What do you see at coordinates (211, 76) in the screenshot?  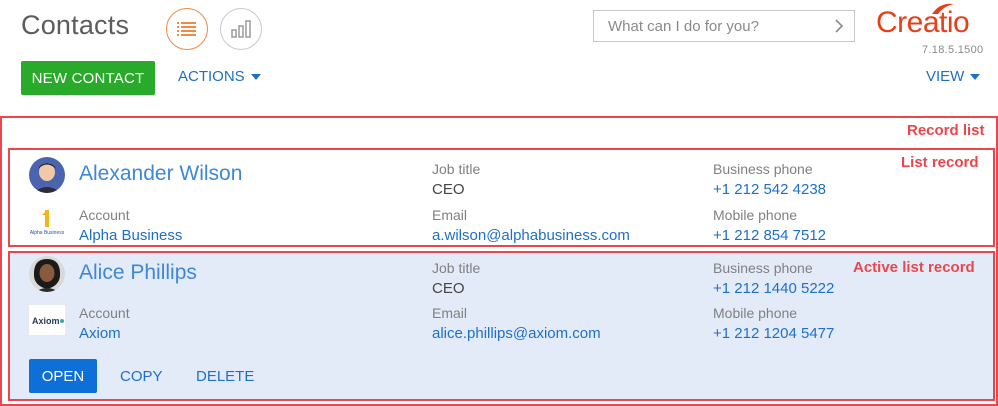 I see `actions-label: ACTIONS` at bounding box center [211, 76].